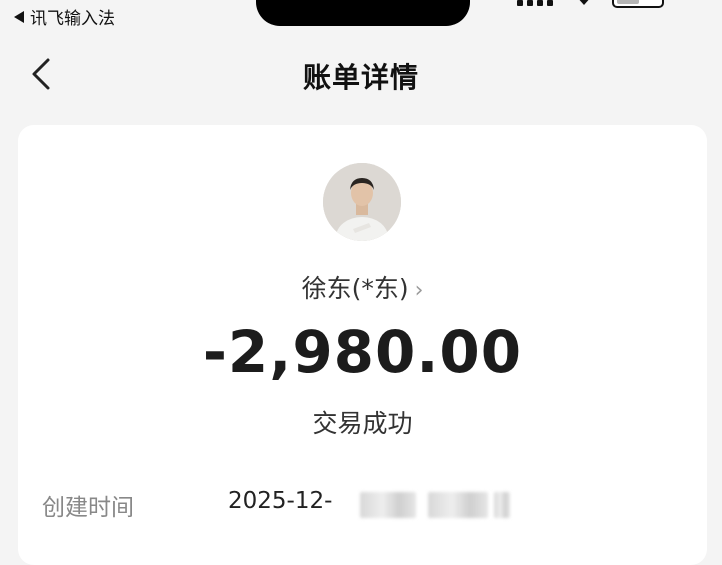 Image resolution: width=722 pixels, height=565 pixels. Describe the element at coordinates (362, 423) in the screenshot. I see `transaction-status: 交易成功` at that location.